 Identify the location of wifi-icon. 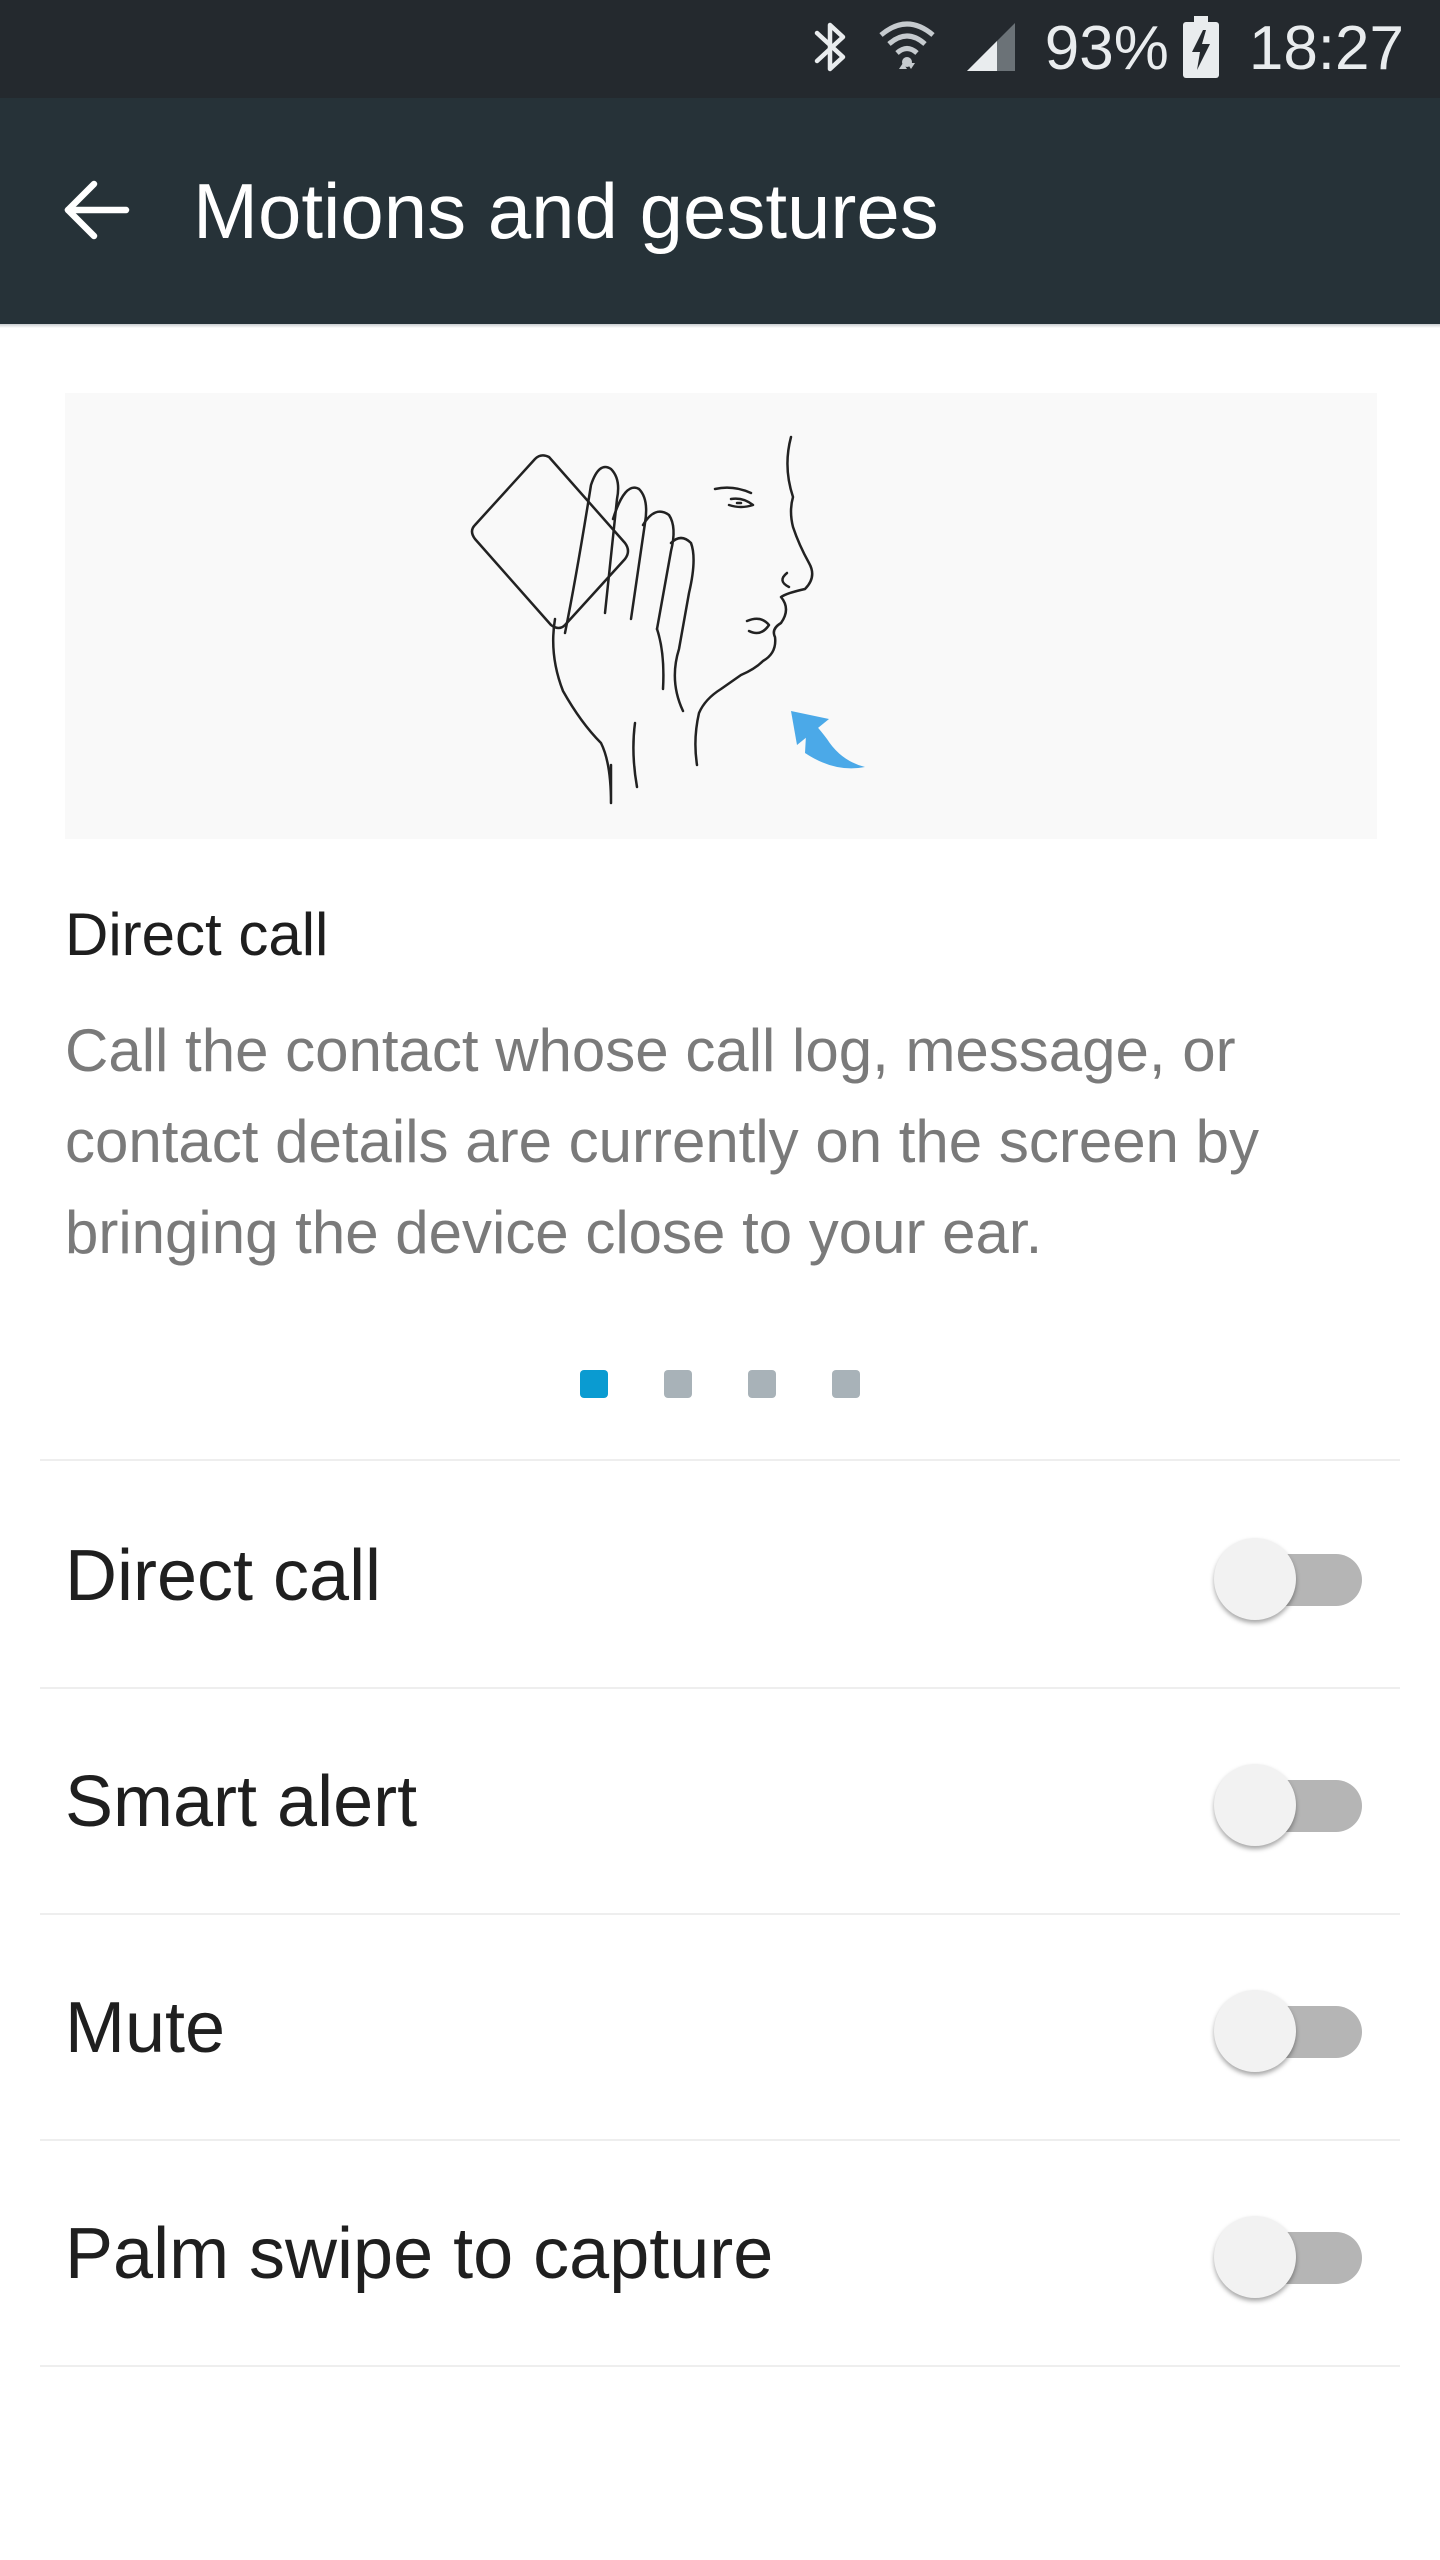
(907, 49).